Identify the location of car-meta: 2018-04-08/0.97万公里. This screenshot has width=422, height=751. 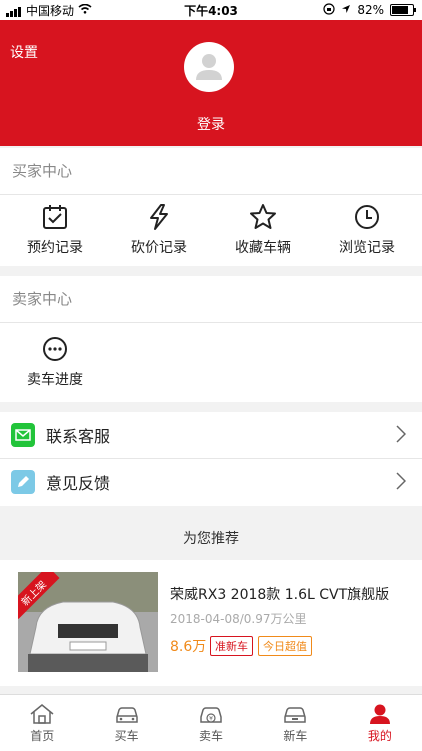
(238, 619).